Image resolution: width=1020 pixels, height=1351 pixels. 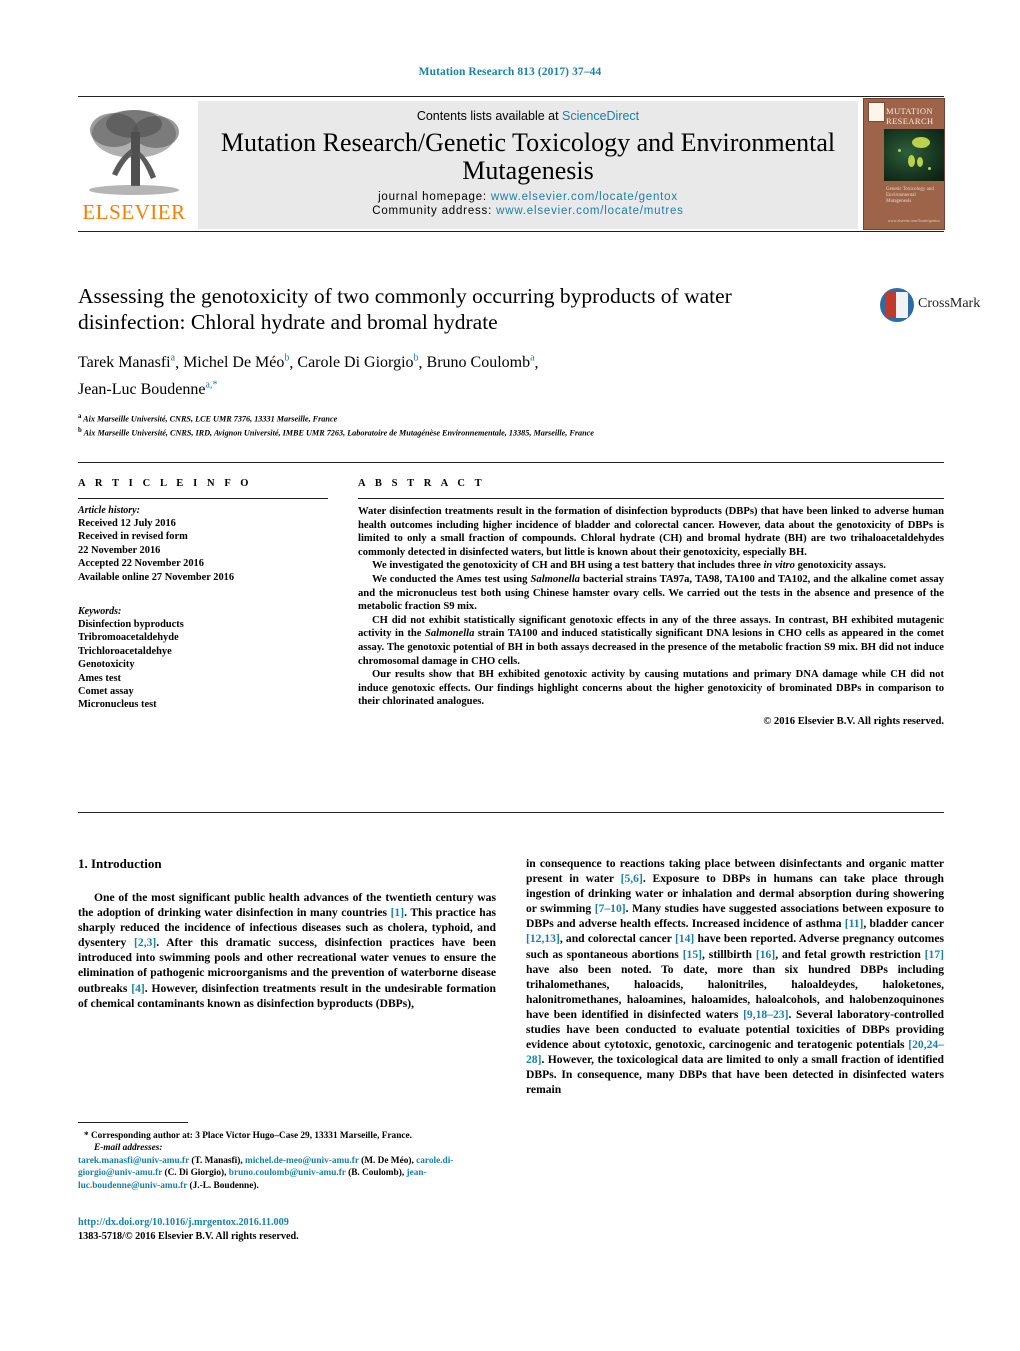 What do you see at coordinates (910, 116) in the screenshot?
I see `cover-title: MUTATION RESEARCH` at bounding box center [910, 116].